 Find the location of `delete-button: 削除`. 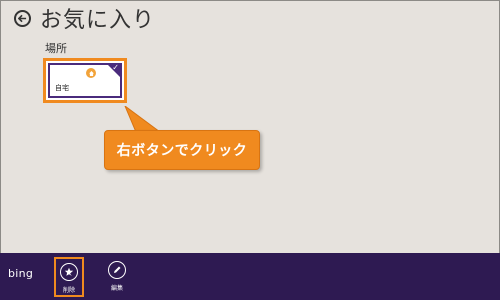

delete-button: 削除 is located at coordinates (69, 277).